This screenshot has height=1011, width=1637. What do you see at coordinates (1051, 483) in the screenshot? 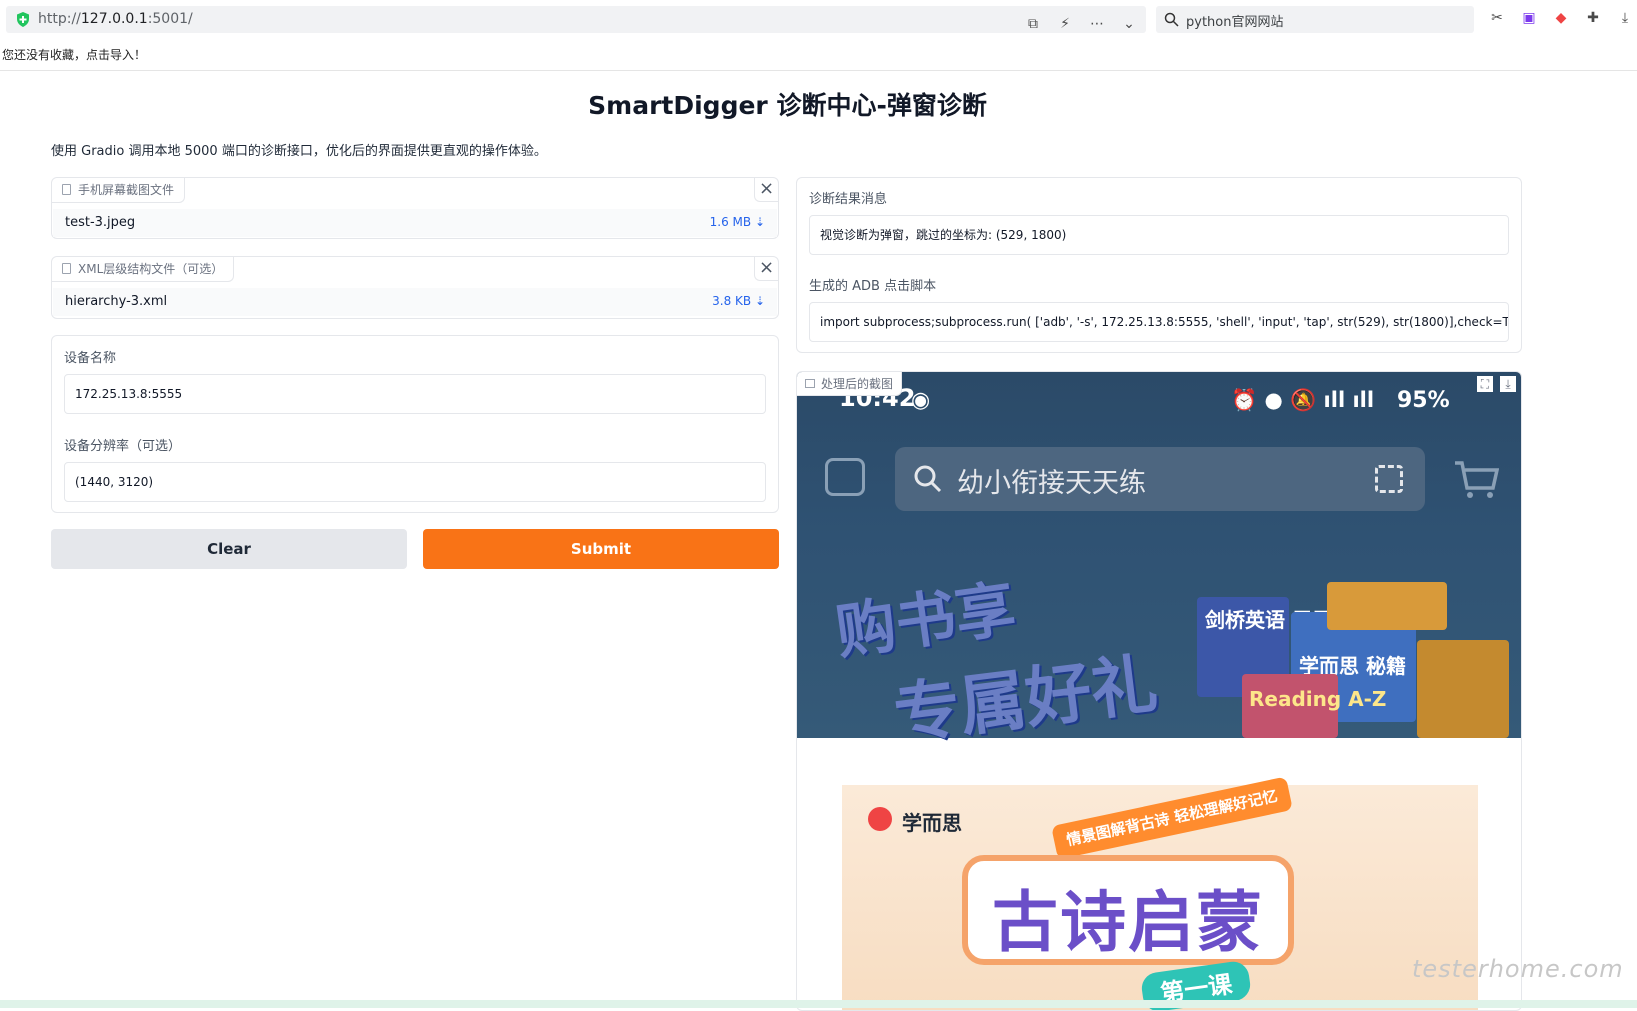
I see `app-search-text: 幼小衔接天天练` at bounding box center [1051, 483].